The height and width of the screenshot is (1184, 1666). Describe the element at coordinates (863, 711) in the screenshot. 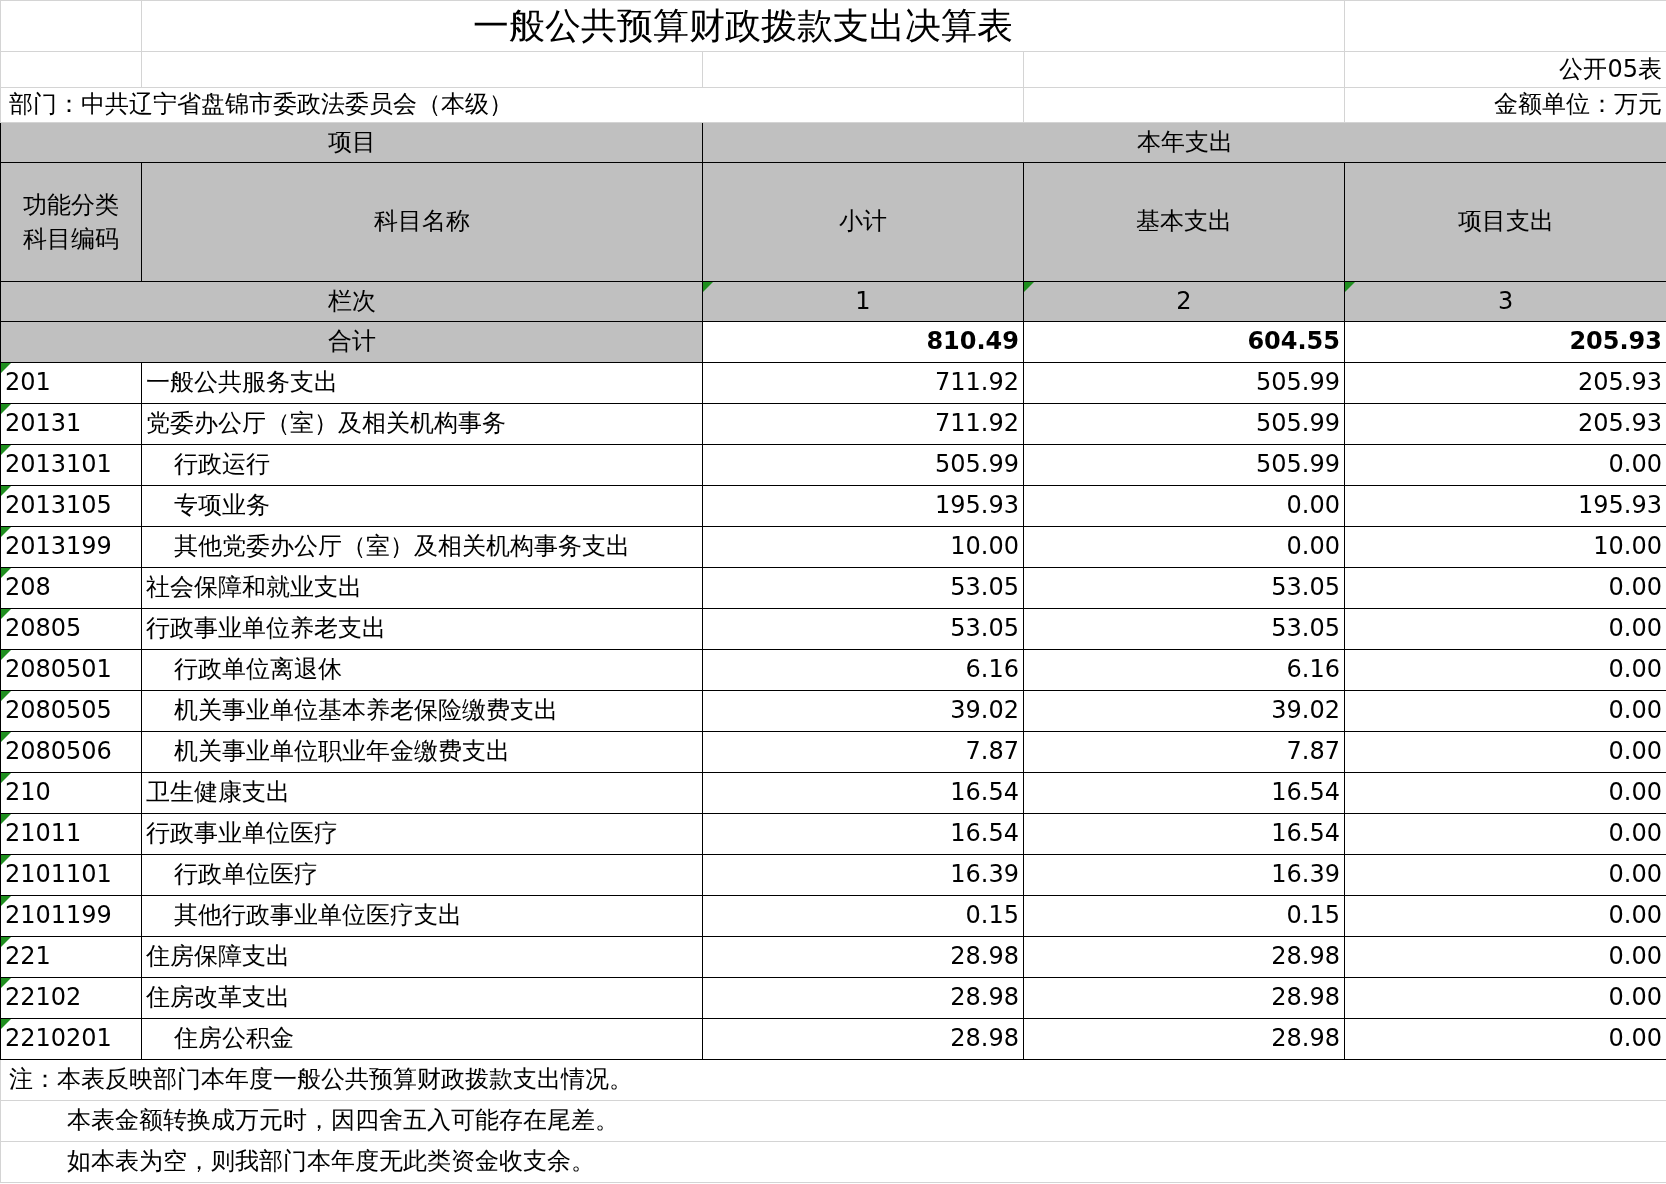

I see `table-cell: 39.02` at that location.